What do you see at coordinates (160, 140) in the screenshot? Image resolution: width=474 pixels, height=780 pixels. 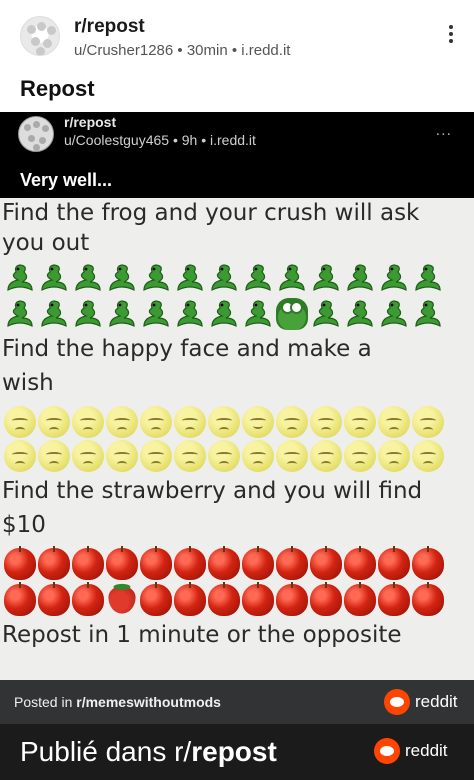 I see `embedded-meta: u/Coolestguy465 • 9h • i.redd.it` at bounding box center [160, 140].